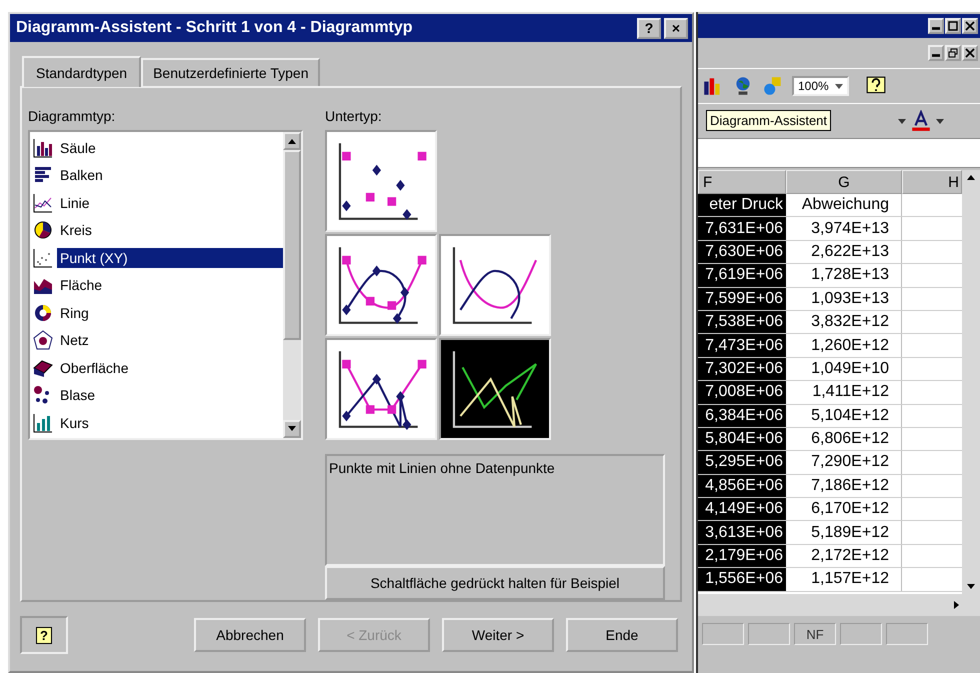  Describe the element at coordinates (742, 228) in the screenshot. I see `table-cell: 7,631E+06` at that location.